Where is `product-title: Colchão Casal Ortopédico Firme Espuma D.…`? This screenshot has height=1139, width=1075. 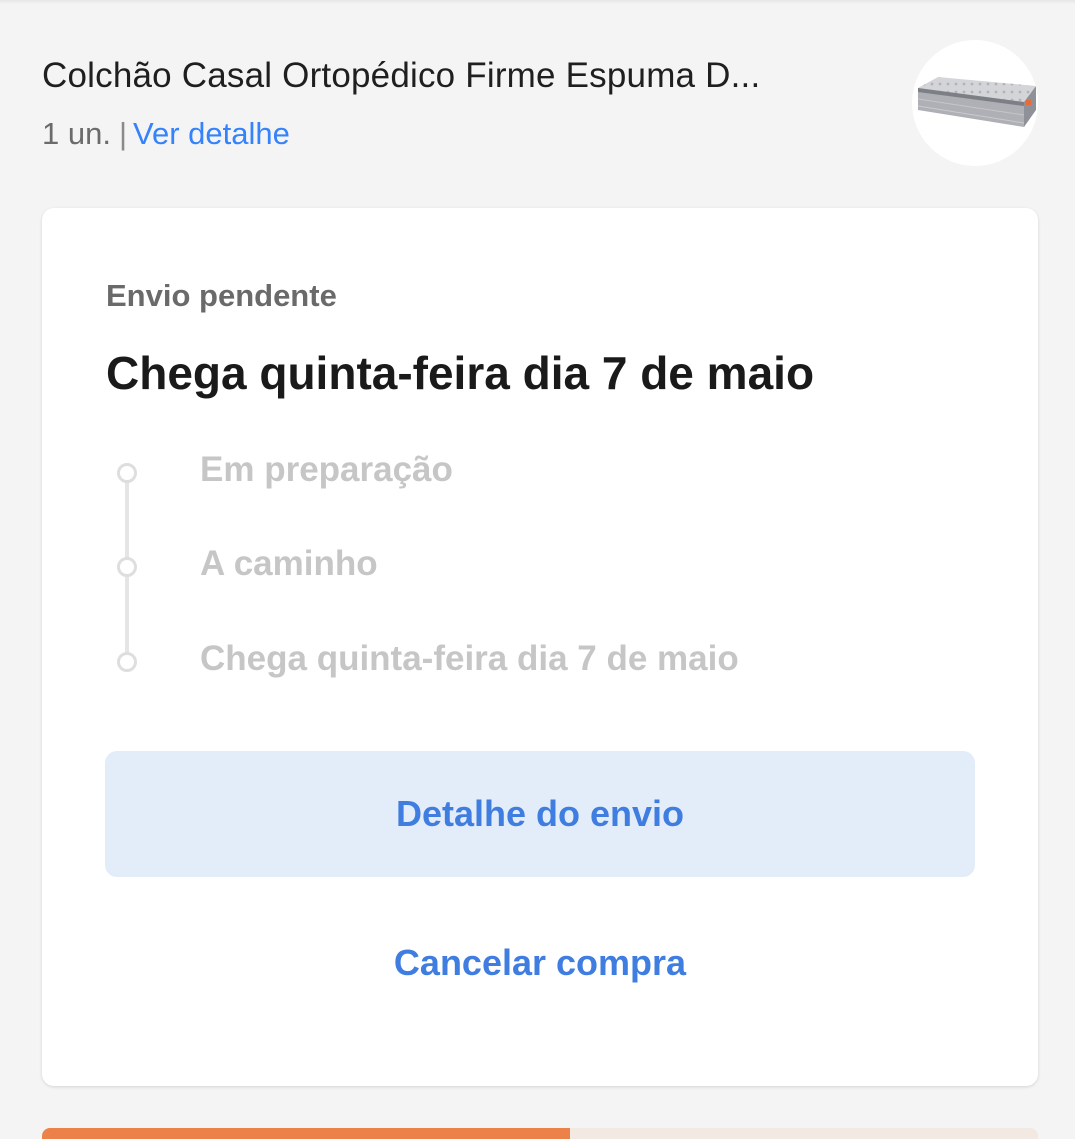 product-title: Colchão Casal Ortopédico Firme Espuma D.… is located at coordinates (401, 75).